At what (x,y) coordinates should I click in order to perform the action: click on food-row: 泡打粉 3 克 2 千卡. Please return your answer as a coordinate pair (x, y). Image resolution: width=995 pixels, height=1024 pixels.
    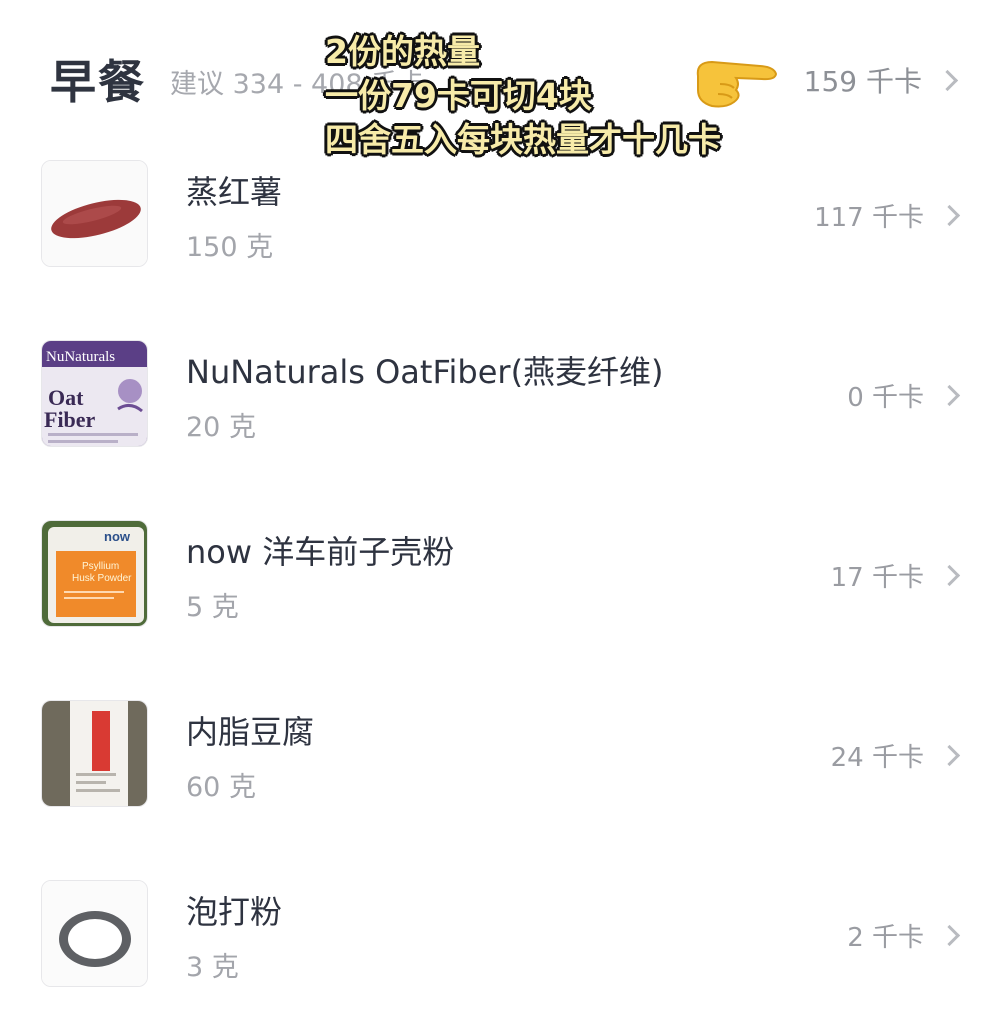
    Looking at the image, I should click on (497, 935).